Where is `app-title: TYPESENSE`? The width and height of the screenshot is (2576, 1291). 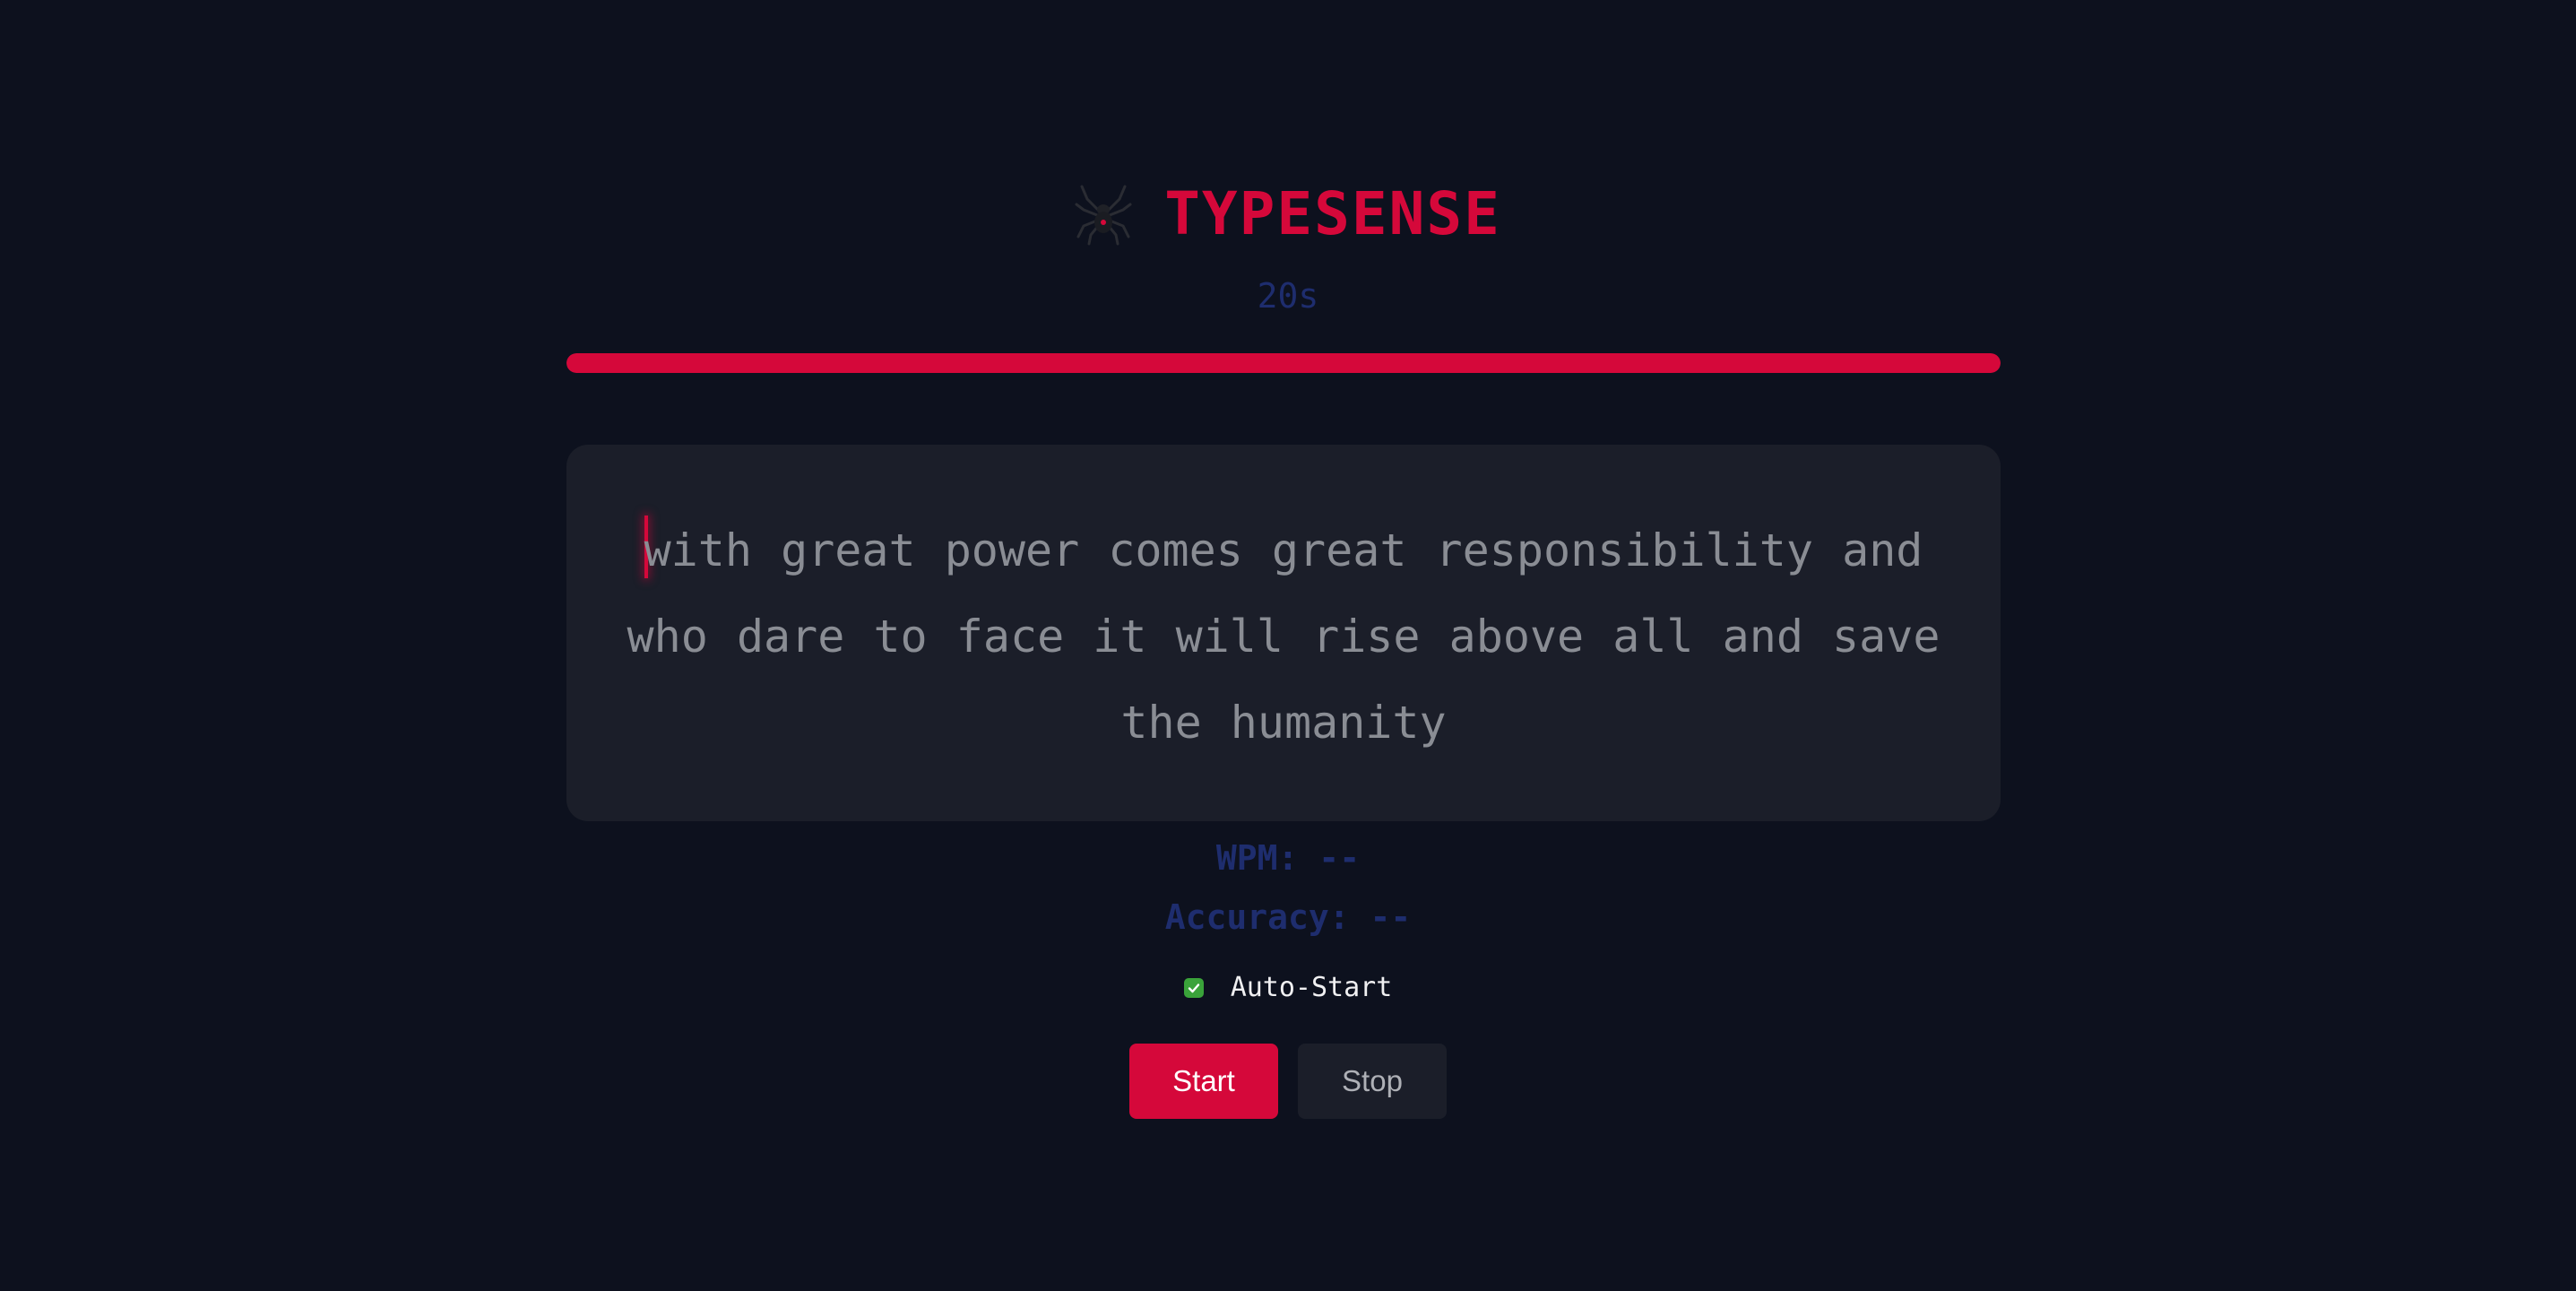 app-title: TYPESENSE is located at coordinates (1332, 213).